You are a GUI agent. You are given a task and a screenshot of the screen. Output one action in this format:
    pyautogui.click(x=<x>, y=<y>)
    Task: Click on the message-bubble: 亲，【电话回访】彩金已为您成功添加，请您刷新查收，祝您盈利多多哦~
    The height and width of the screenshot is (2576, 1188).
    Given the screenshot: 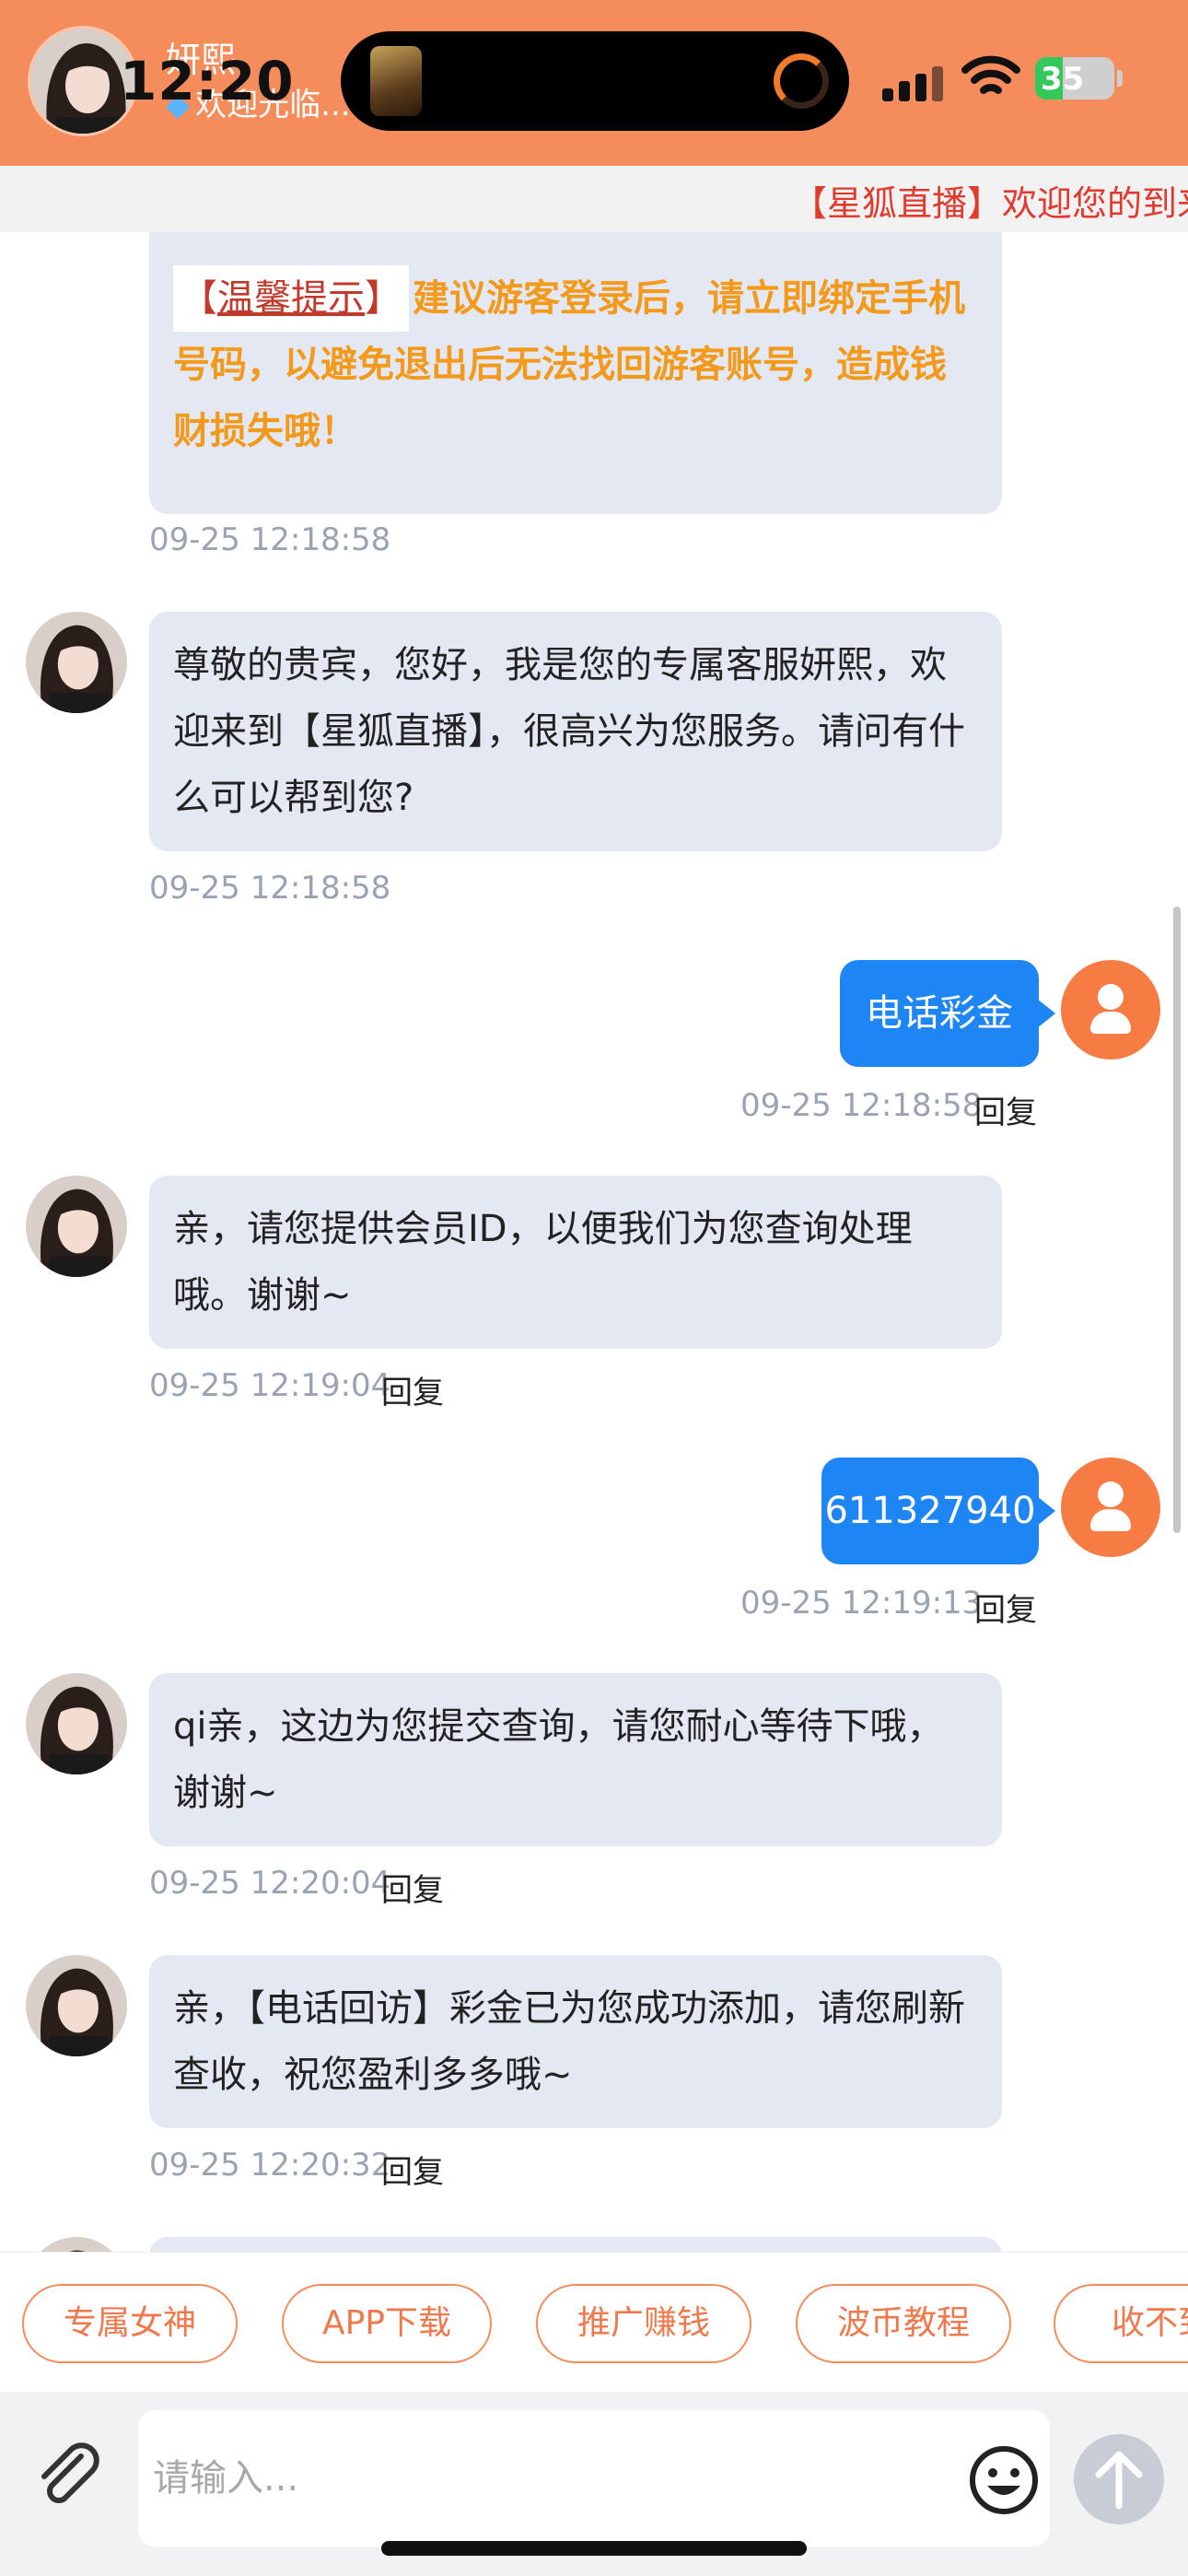 What is the action you would take?
    pyautogui.click(x=575, y=2041)
    